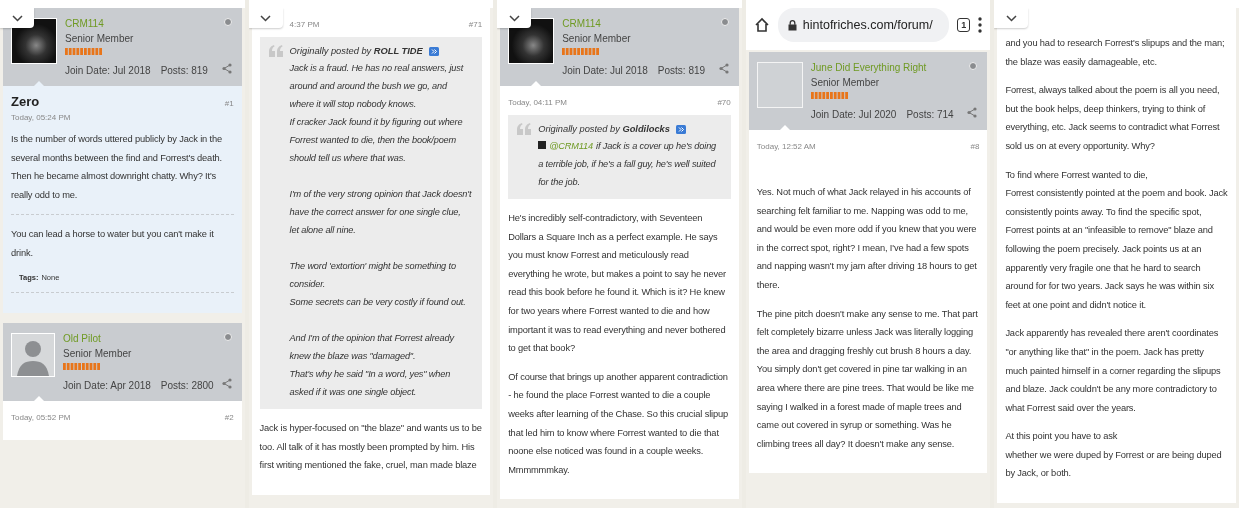 The width and height of the screenshot is (1239, 508). I want to click on join-date: Join Date: Jul 2020, so click(853, 114).